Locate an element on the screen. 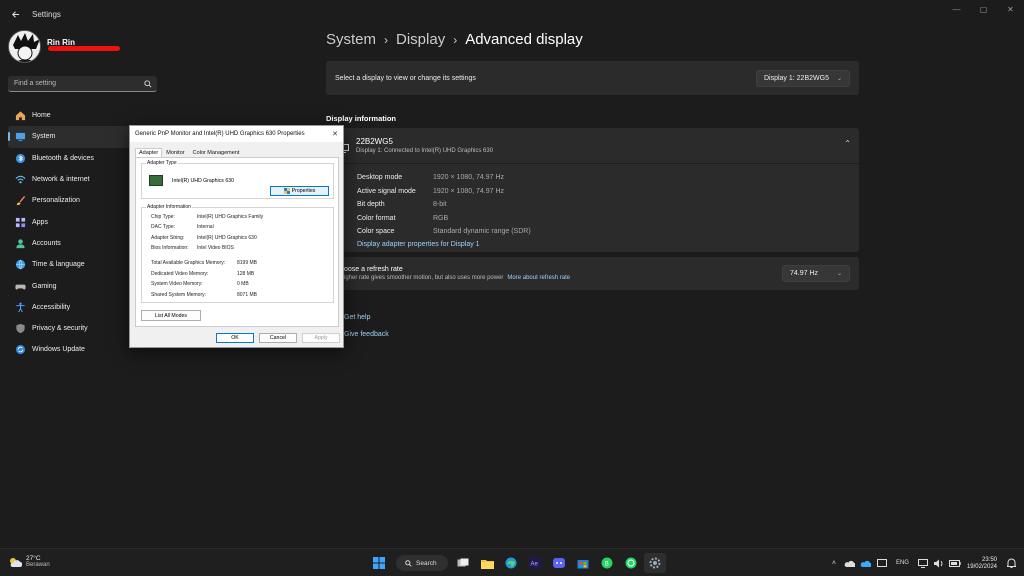 The image size is (1024, 576). whatsapp-icon is located at coordinates (631, 563).